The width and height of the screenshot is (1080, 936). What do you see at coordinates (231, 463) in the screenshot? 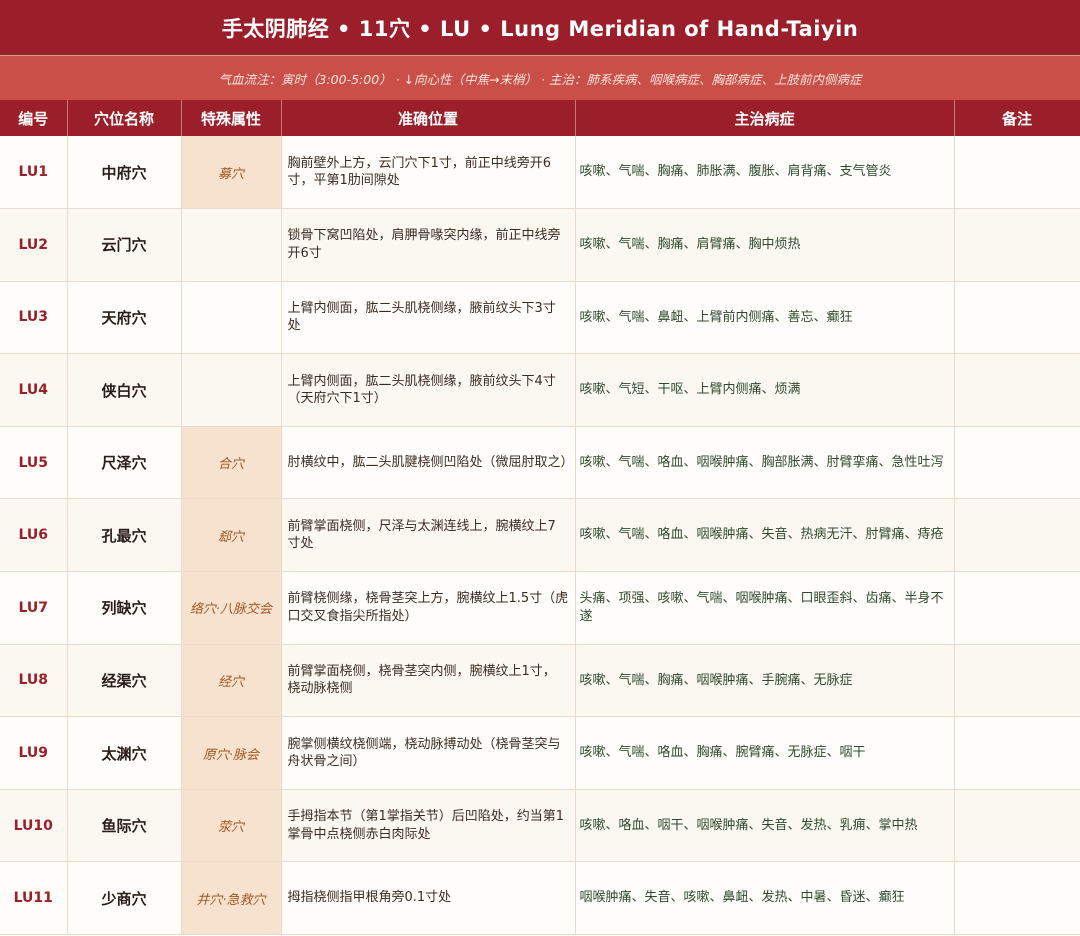
I see `point-attribute: 合穴` at bounding box center [231, 463].